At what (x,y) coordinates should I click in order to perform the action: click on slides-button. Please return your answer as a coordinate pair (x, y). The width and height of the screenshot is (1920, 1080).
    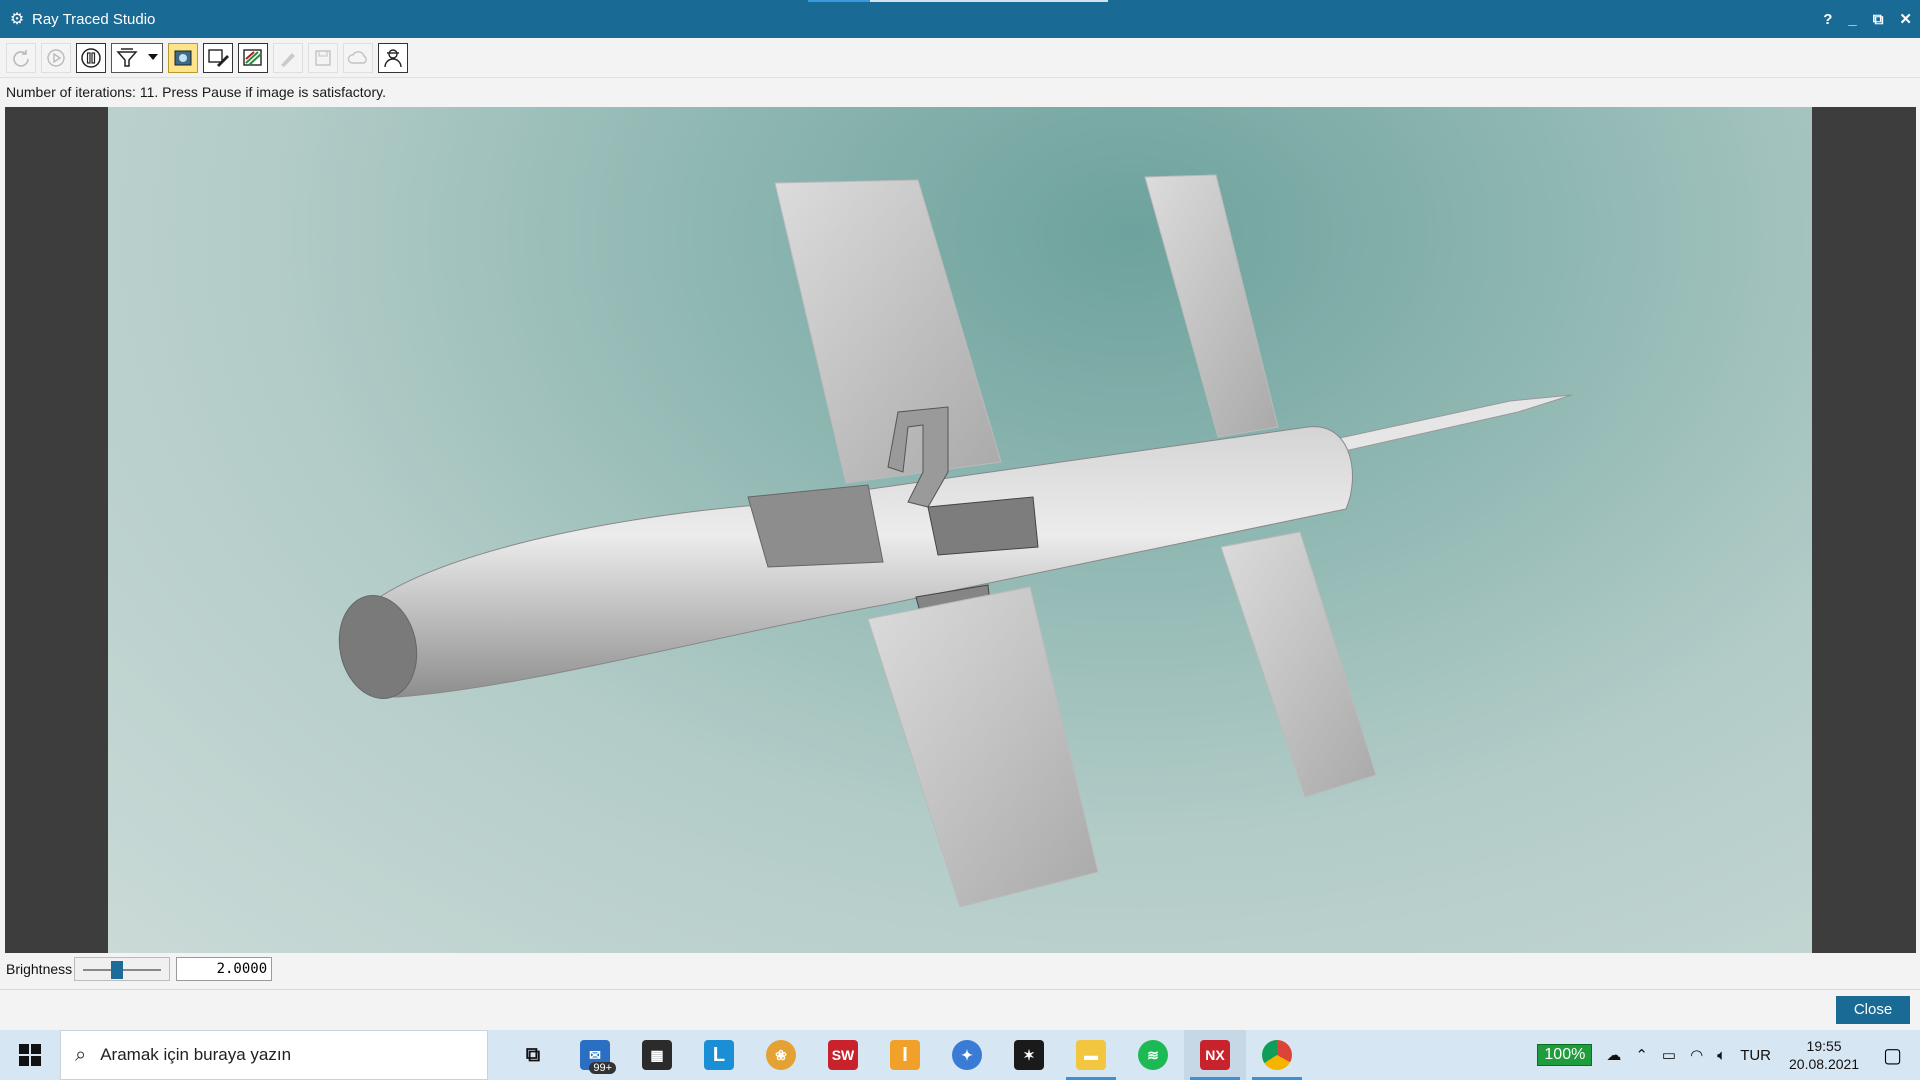
    Looking at the image, I should click on (253, 57).